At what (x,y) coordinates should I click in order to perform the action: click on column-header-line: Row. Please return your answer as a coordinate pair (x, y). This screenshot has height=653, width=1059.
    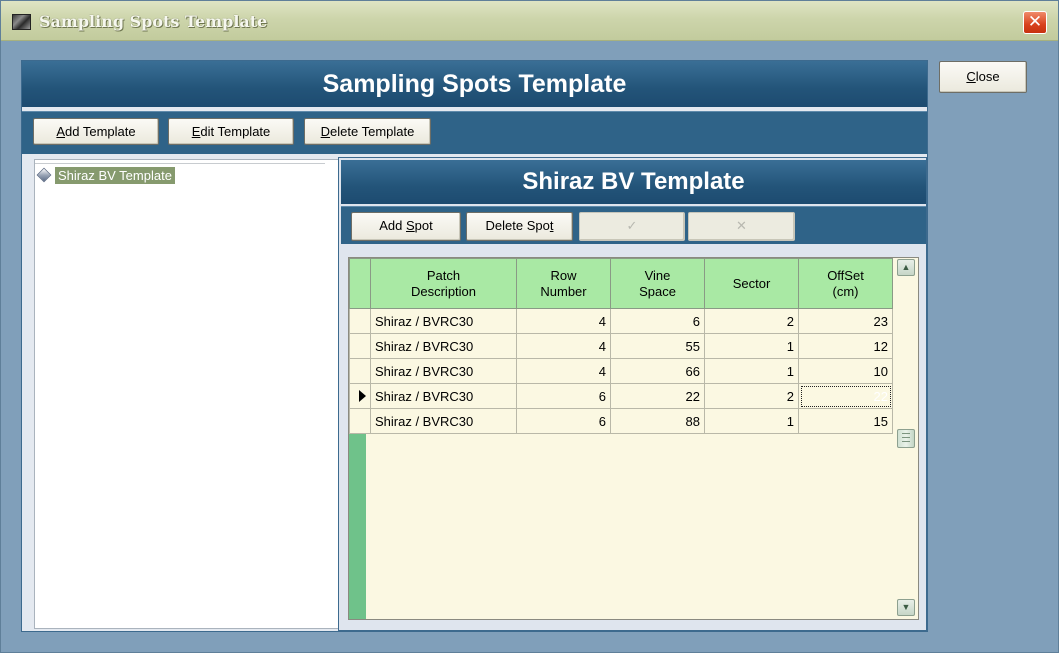
    Looking at the image, I should click on (563, 275).